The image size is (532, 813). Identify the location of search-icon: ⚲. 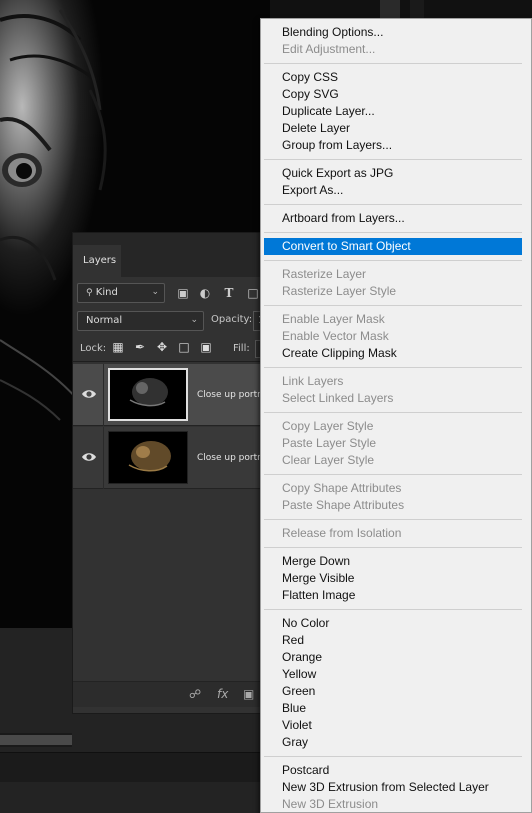
(89, 293).